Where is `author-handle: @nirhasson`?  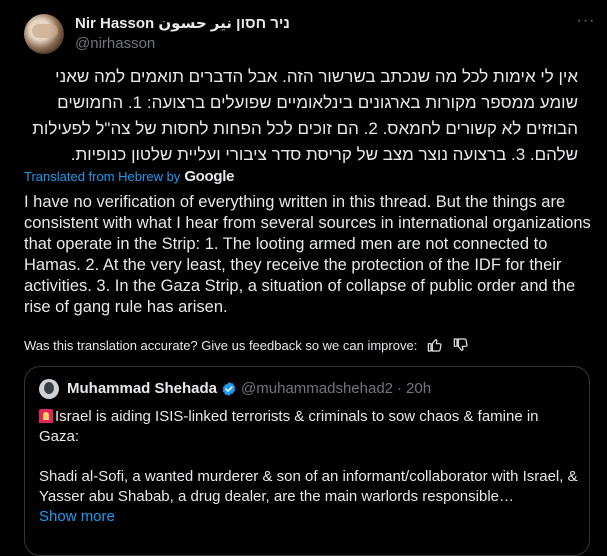
author-handle: @nirhasson is located at coordinates (115, 43).